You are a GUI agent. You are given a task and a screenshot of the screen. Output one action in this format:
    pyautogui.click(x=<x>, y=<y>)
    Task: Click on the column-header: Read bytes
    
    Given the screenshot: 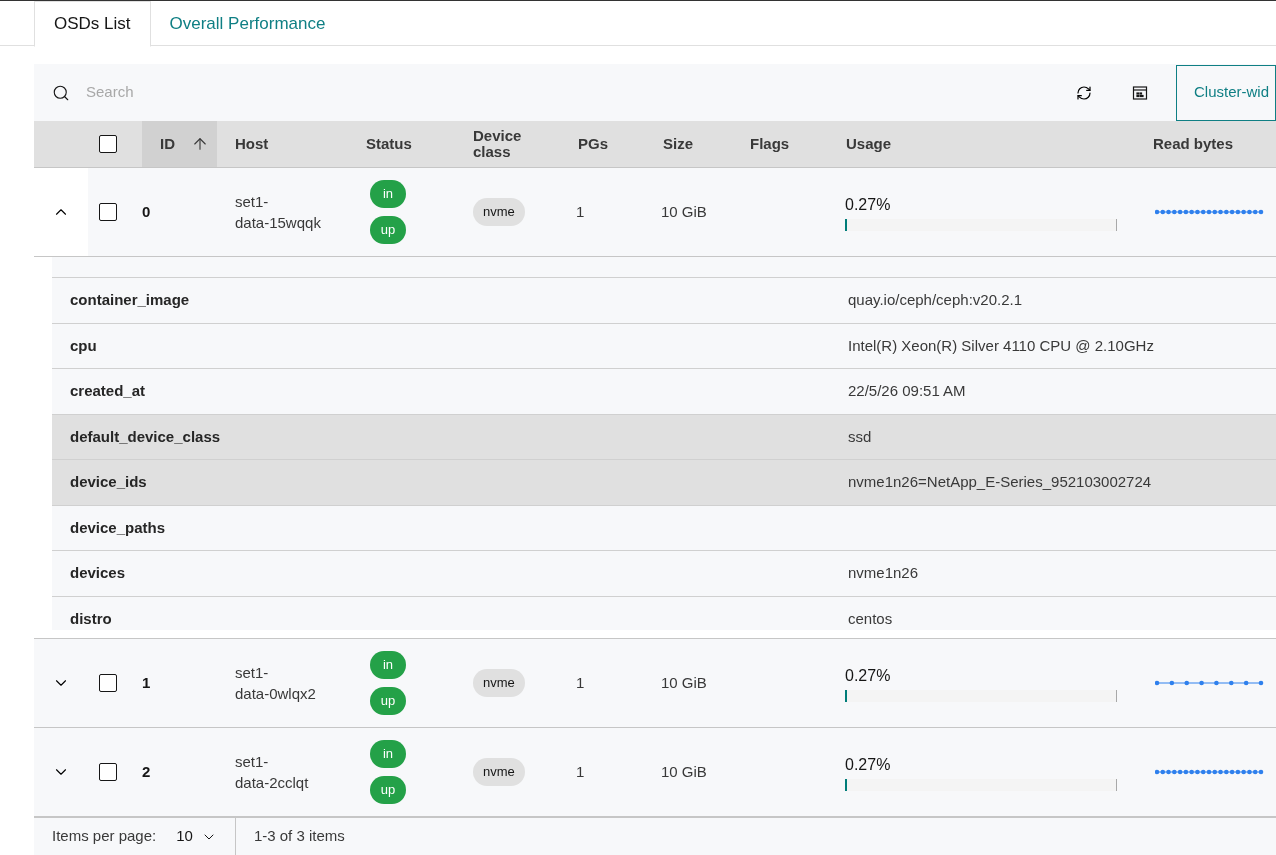 What is the action you would take?
    pyautogui.click(x=1205, y=144)
    